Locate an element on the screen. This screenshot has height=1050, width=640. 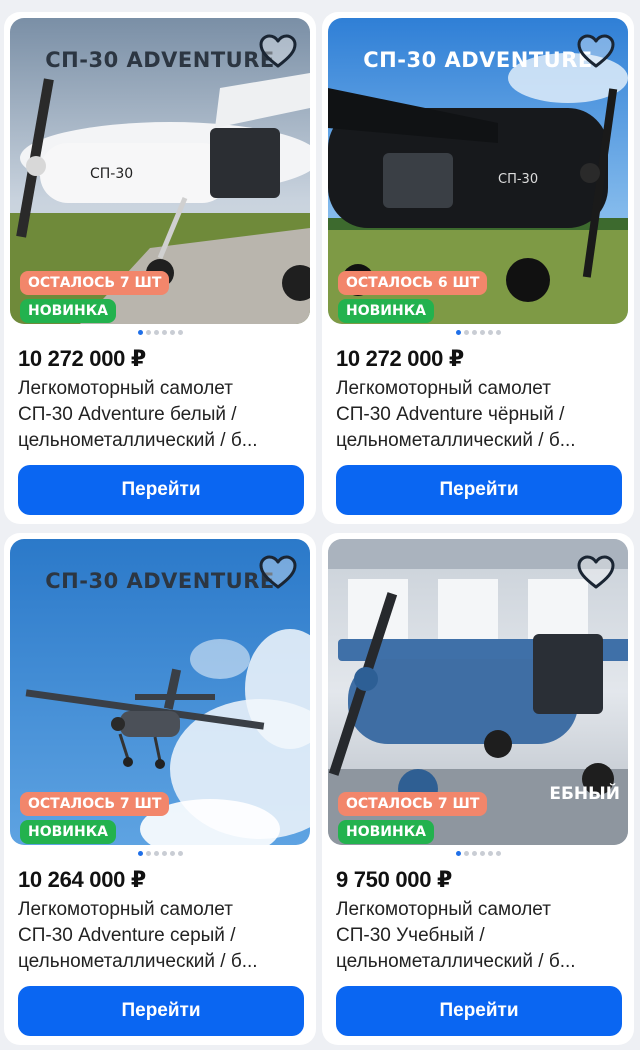
product-title-line: СП-30 Adventure серый / is located at coordinates (127, 935).